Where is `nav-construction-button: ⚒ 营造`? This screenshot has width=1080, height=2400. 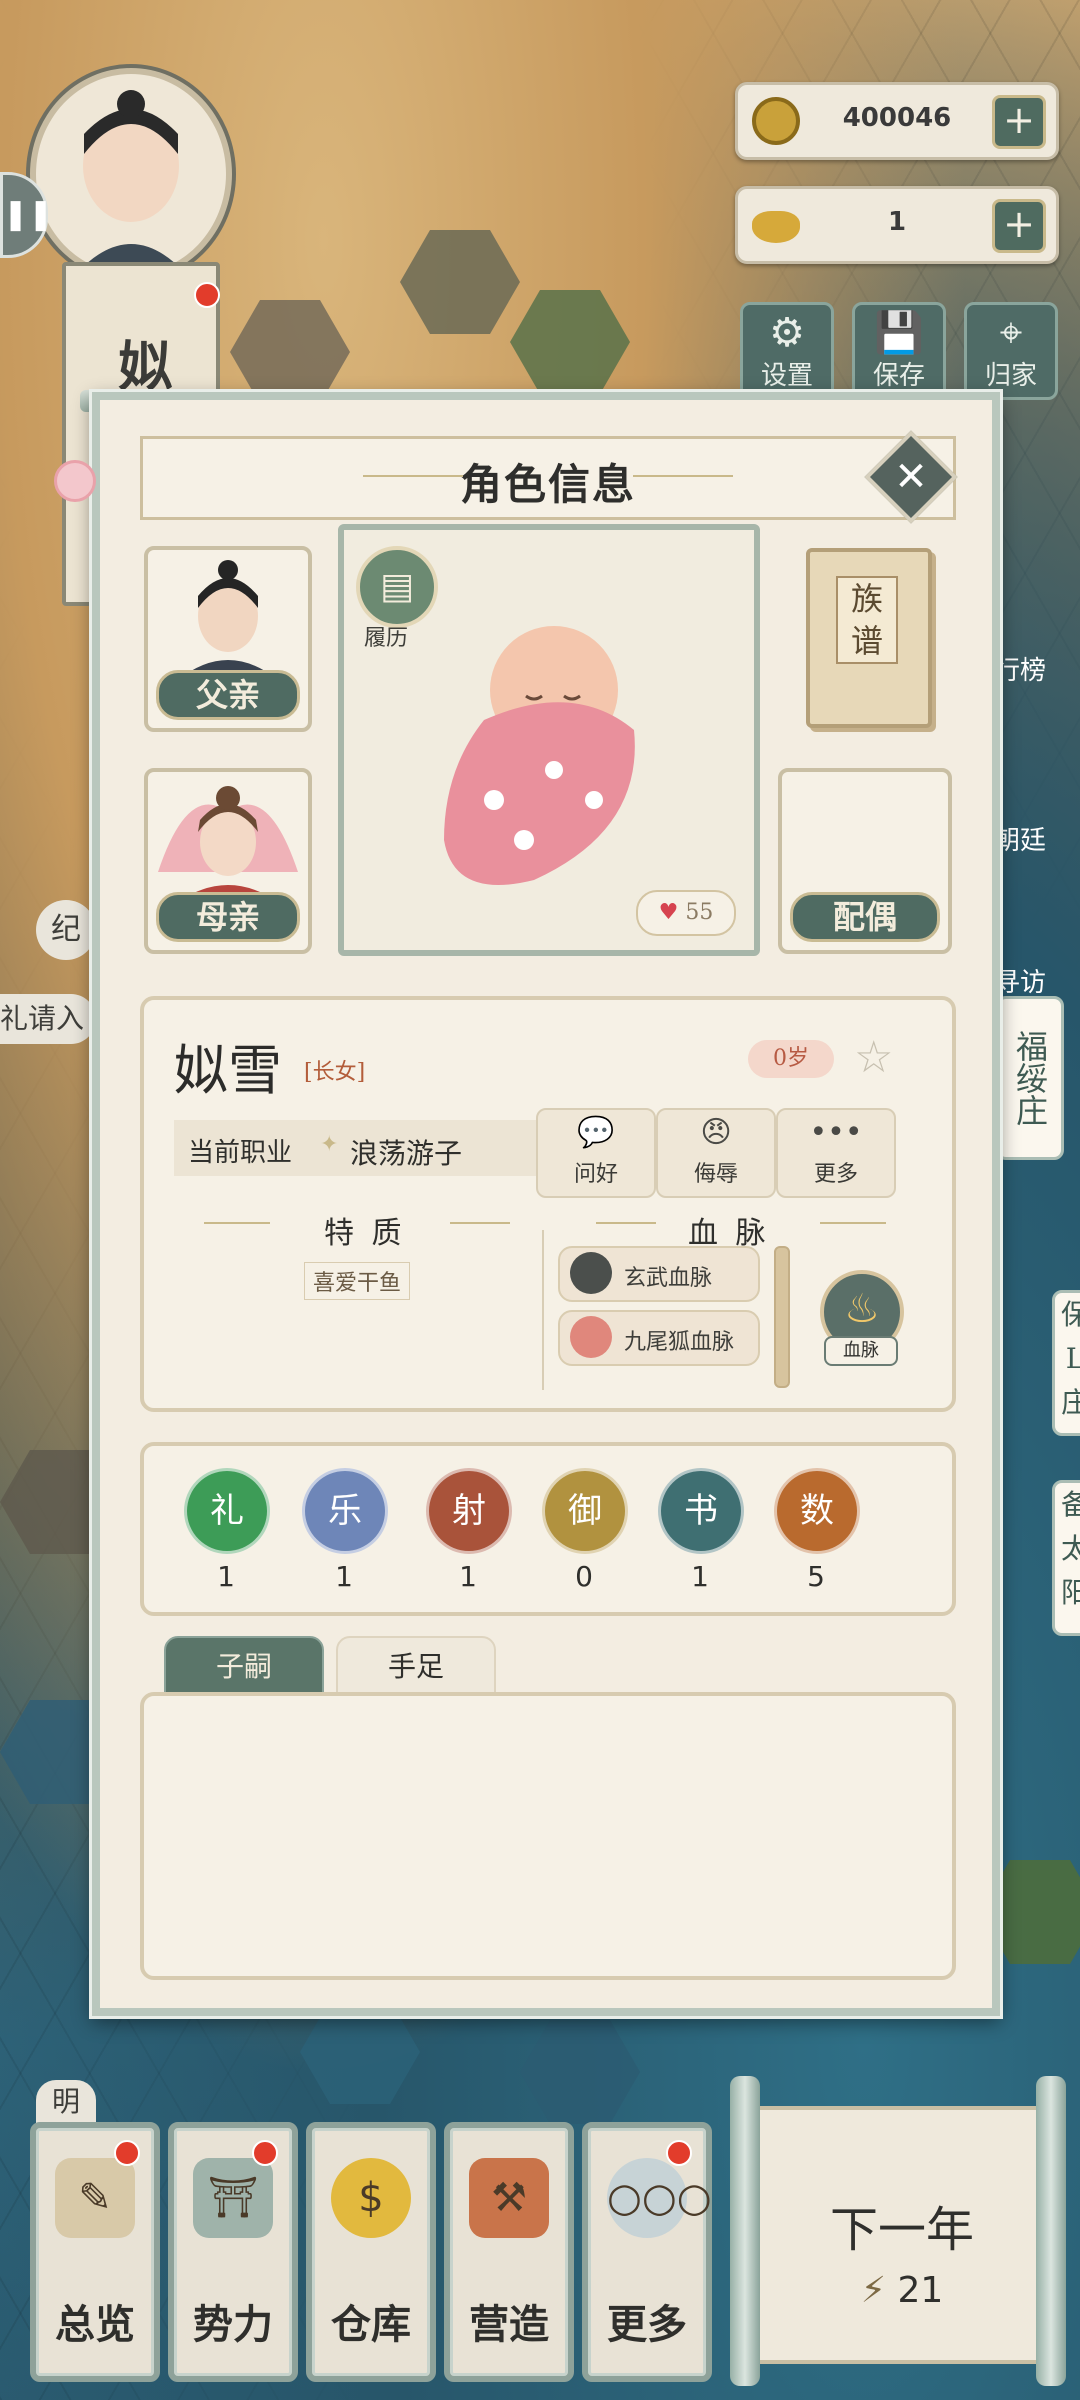
nav-construction-button: ⚒ 营造 is located at coordinates (509, 2252).